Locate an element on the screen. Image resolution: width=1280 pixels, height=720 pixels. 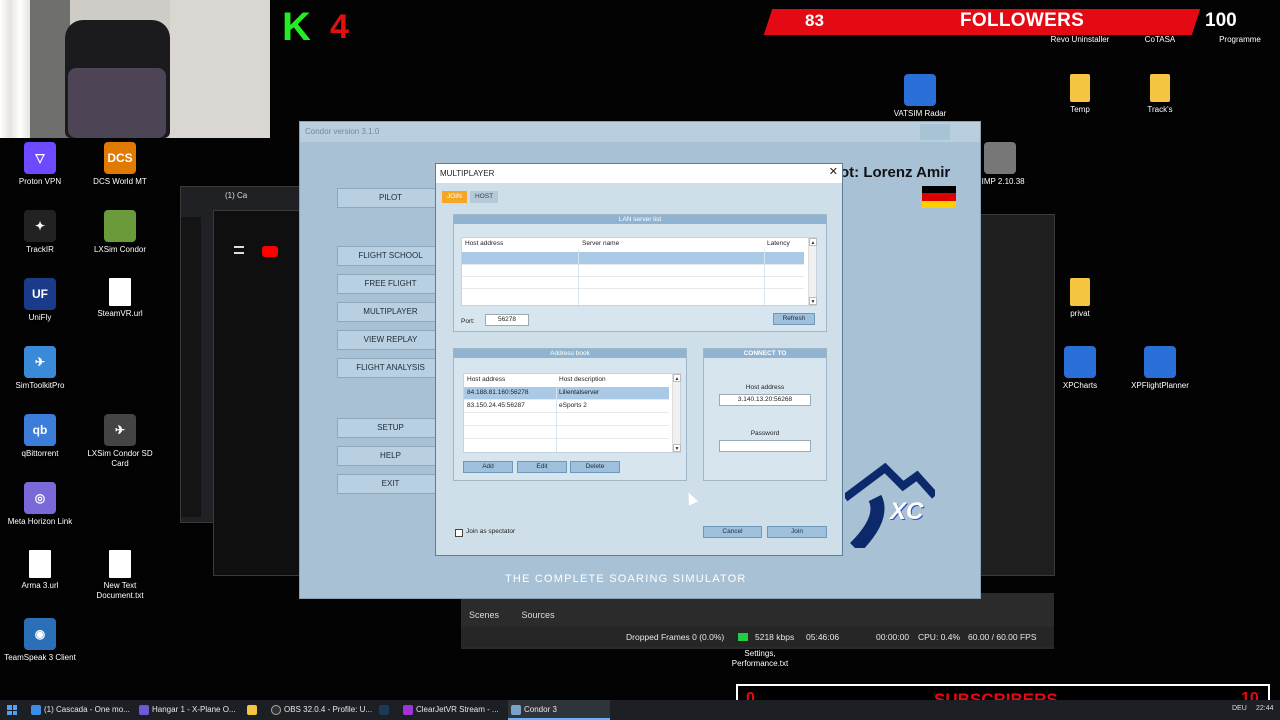
col-latency: Latency is located at coordinates (778, 244).